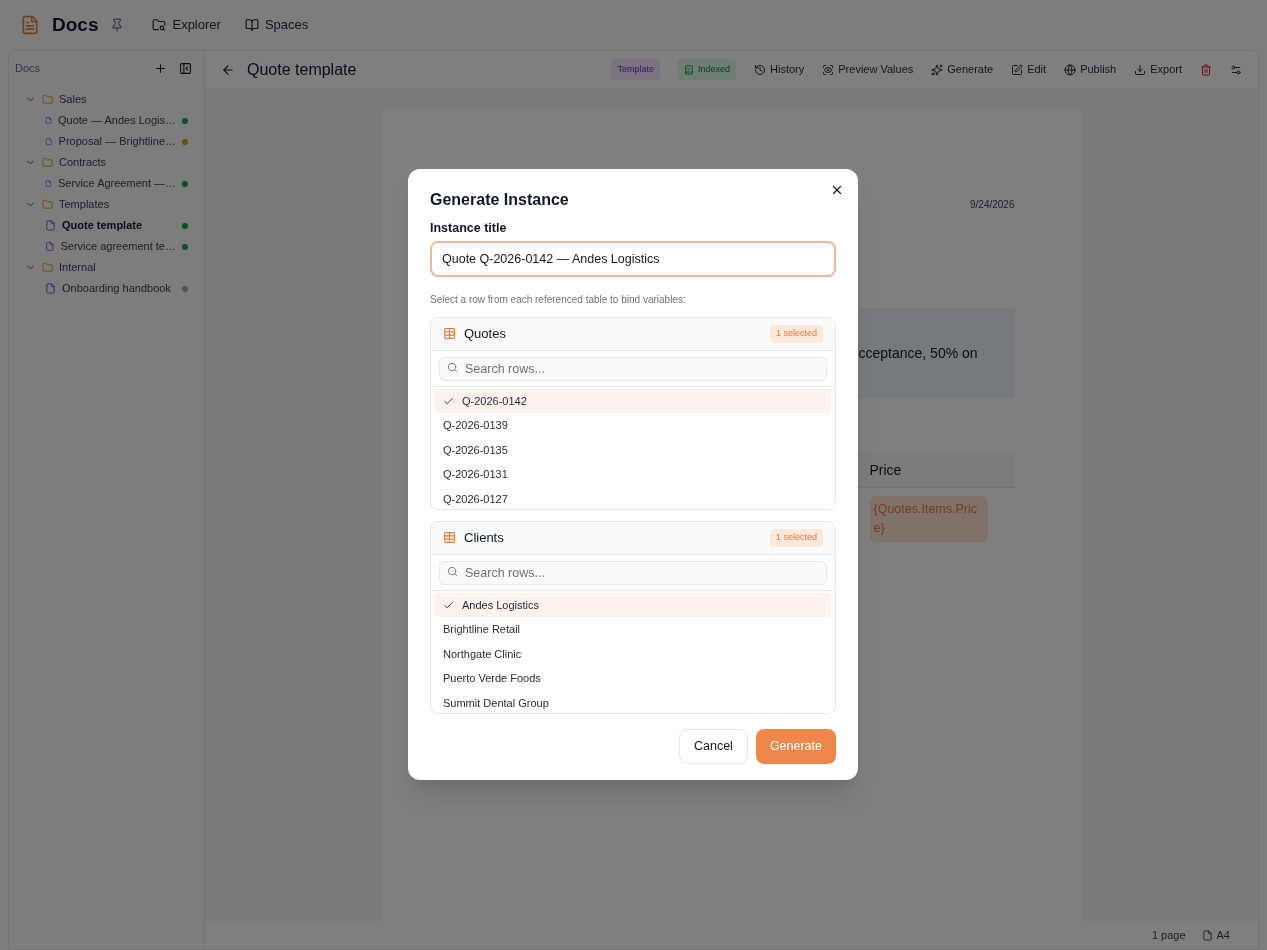  I want to click on folder-item: Templates, so click(106, 204).